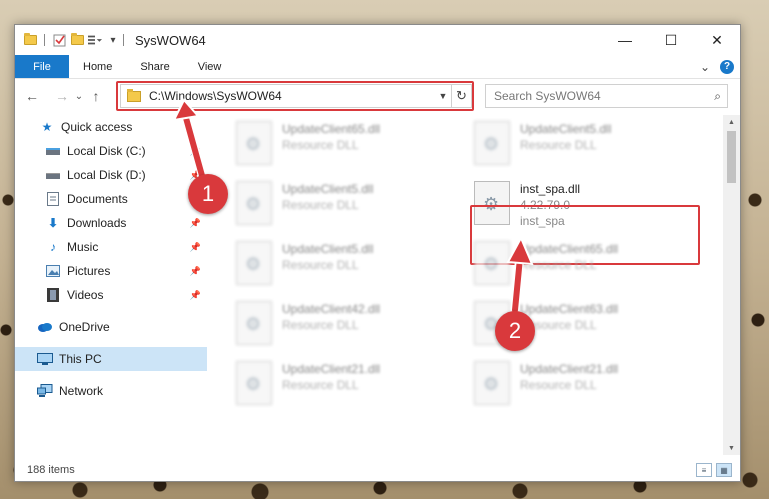  I want to click on sidebar-item-onedrive: OneDrive, so click(111, 327).